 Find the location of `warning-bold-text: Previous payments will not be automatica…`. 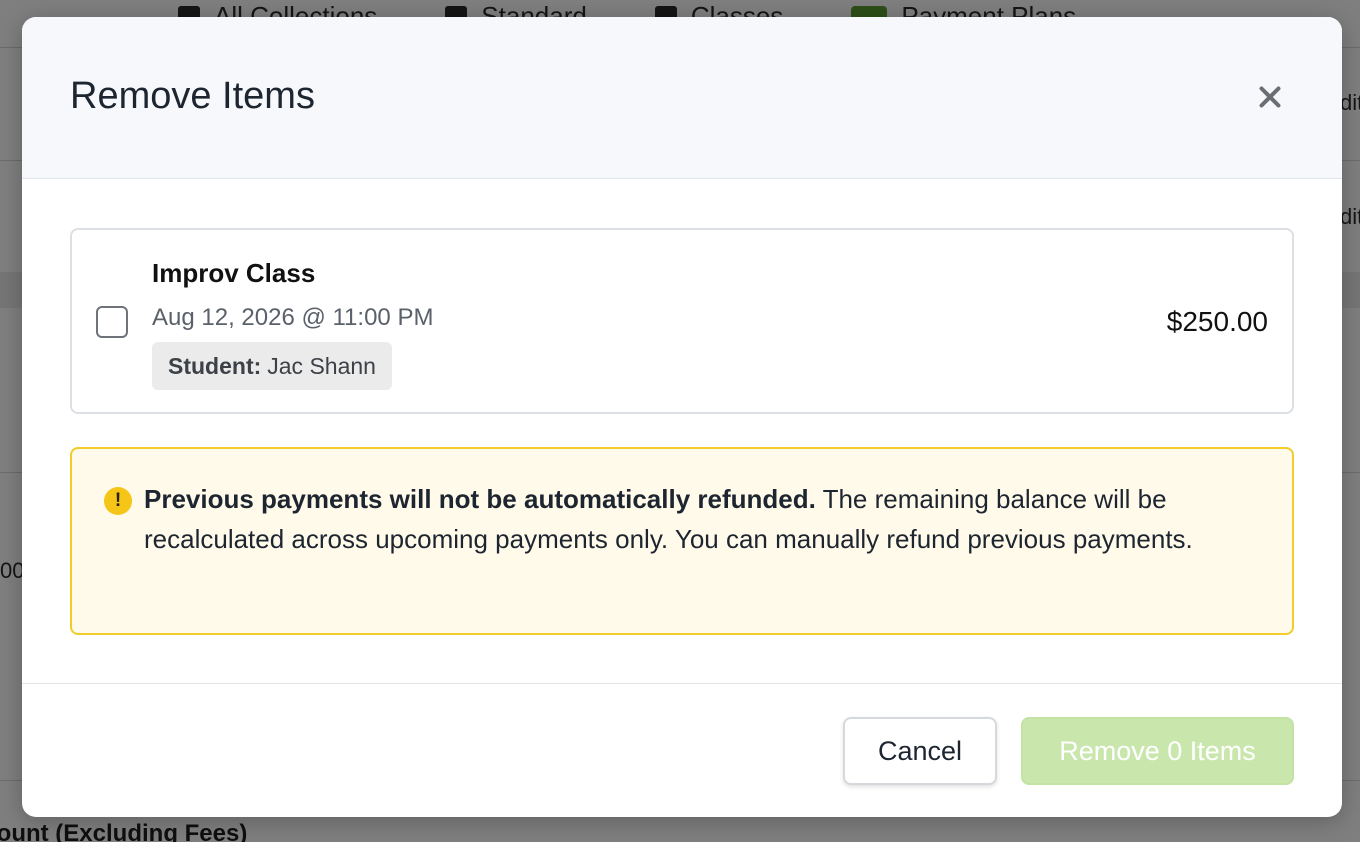

warning-bold-text: Previous payments will not be automatica… is located at coordinates (480, 499).